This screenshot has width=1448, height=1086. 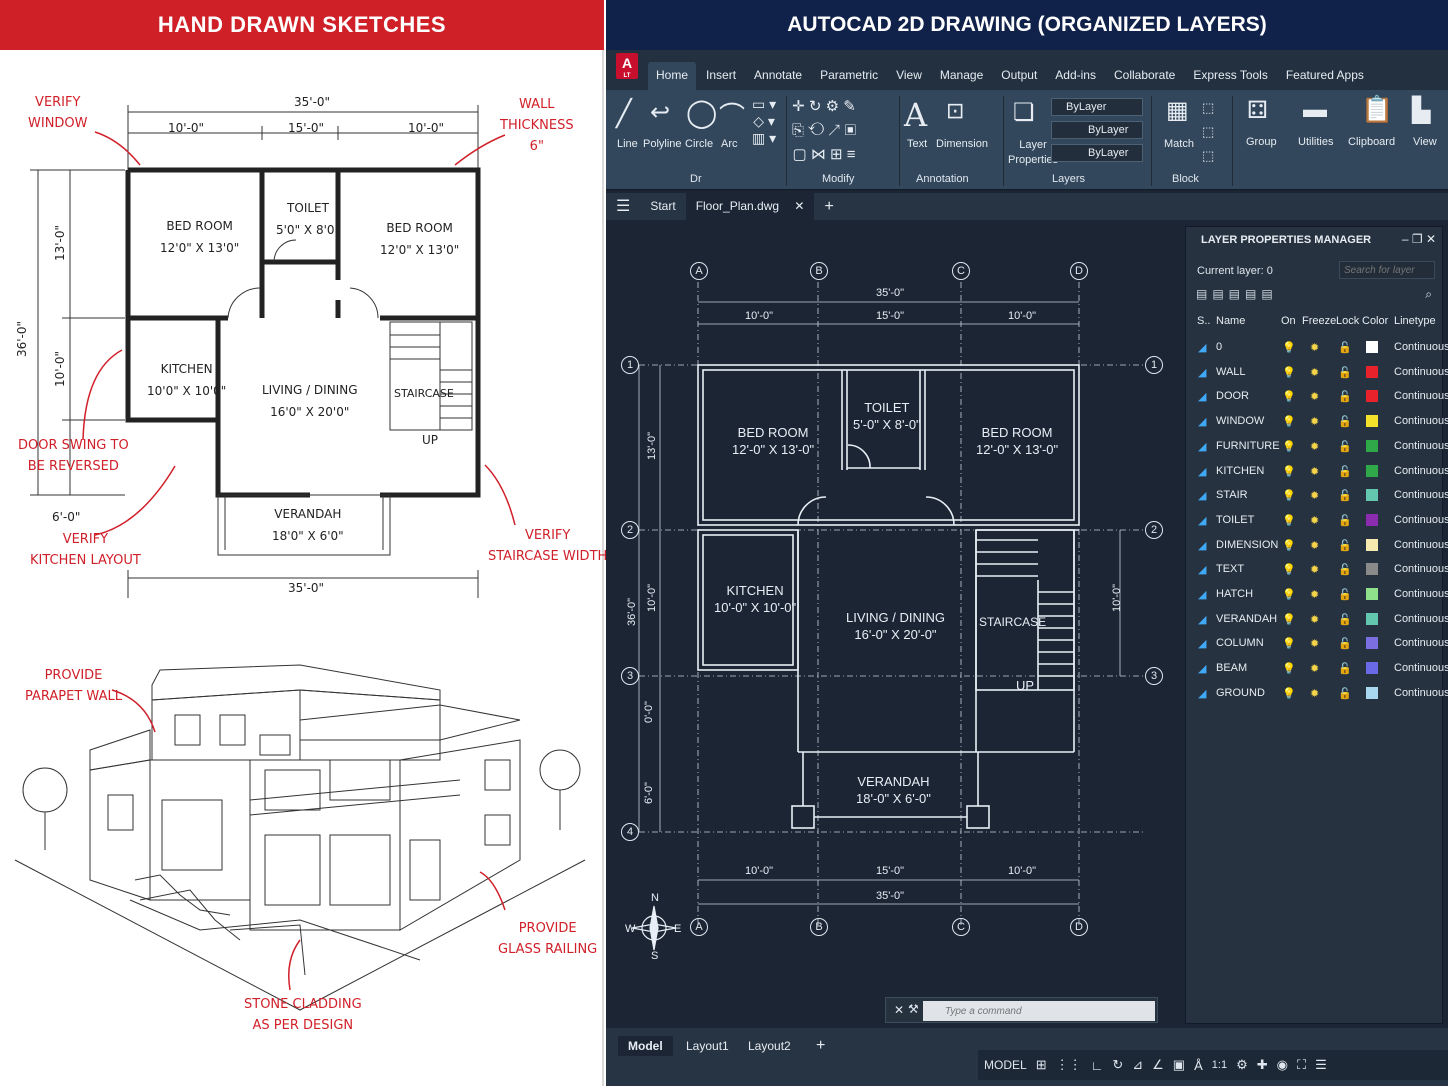 What do you see at coordinates (1097, 107) in the screenshot?
I see `layer-color-dropdown: ByLayer` at bounding box center [1097, 107].